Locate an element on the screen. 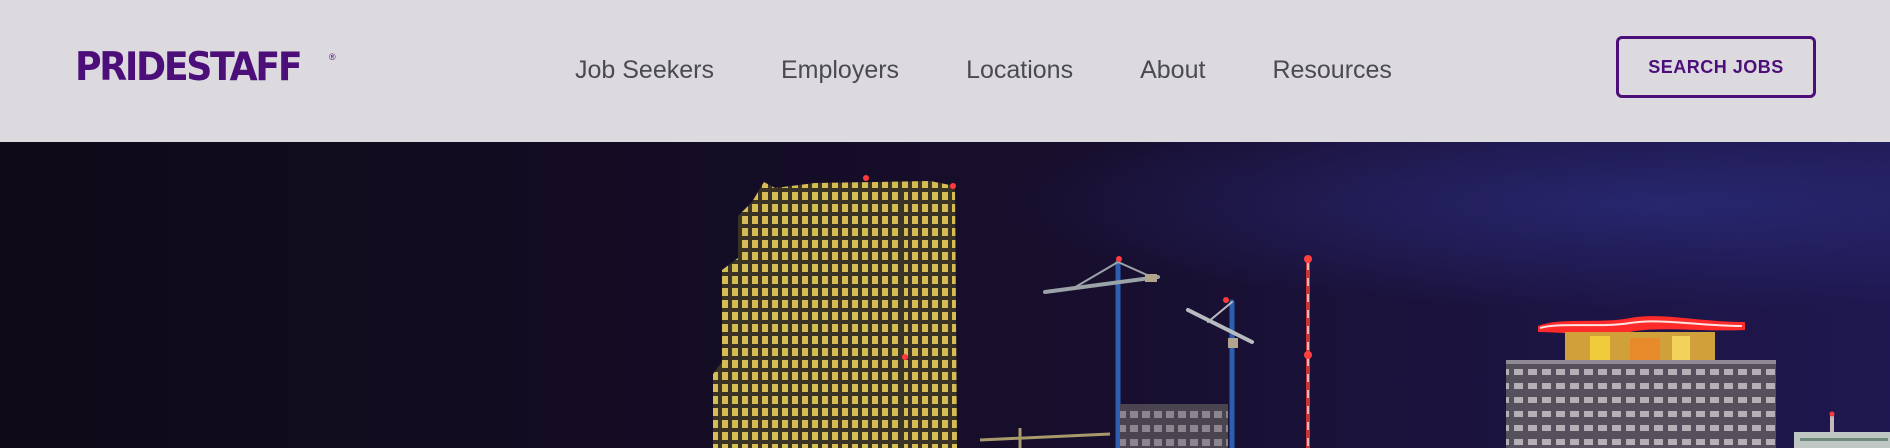 This screenshot has width=1890, height=448. search-jobs-button: SEARCH JOBS is located at coordinates (1716, 67).